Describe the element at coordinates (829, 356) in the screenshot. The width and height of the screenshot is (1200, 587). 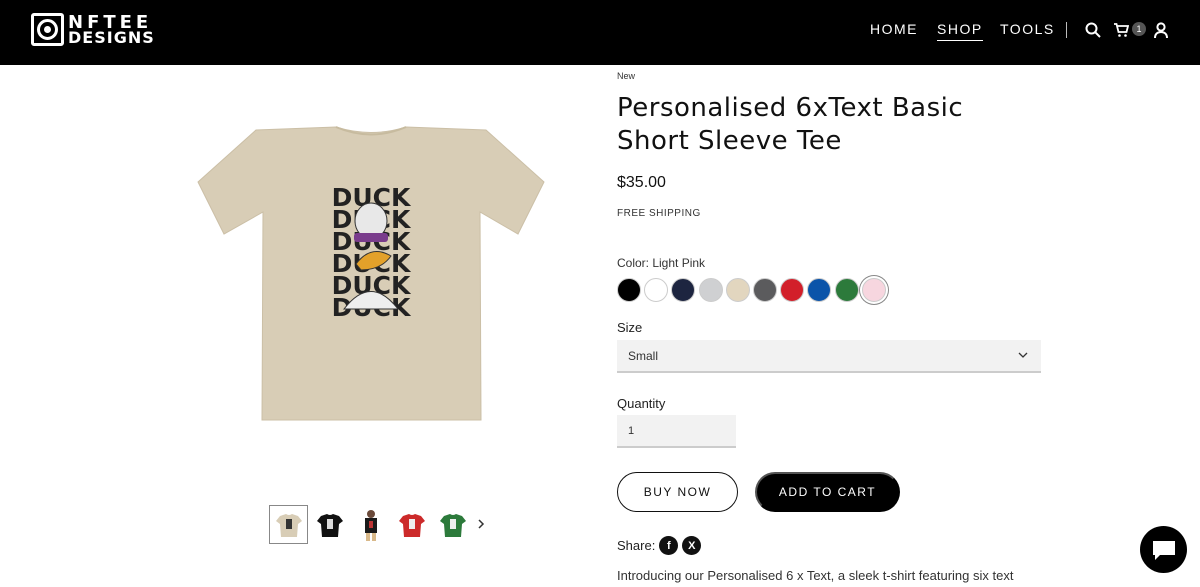
I see `size-select: Small` at that location.